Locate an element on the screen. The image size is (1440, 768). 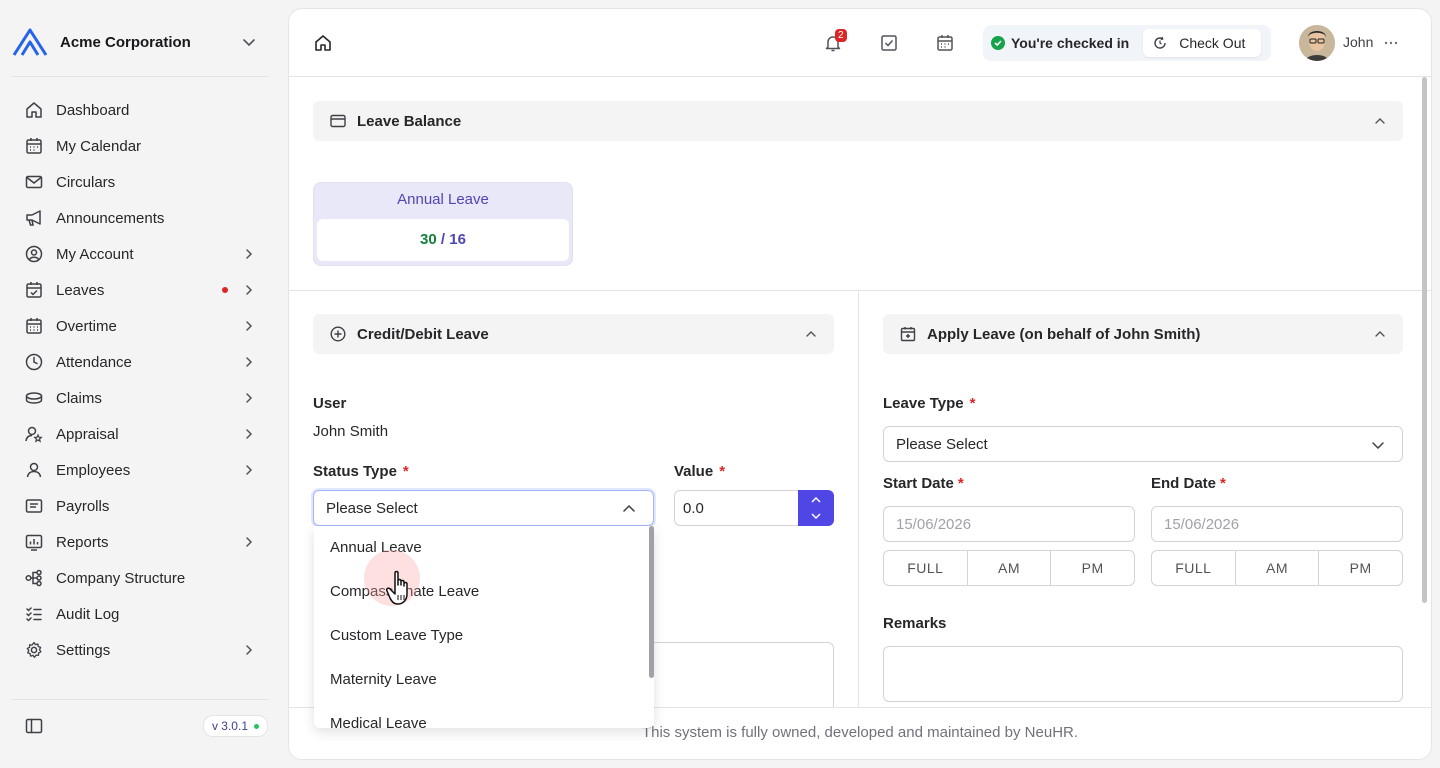
sidebar-item-reports: Reports is located at coordinates (141, 542).